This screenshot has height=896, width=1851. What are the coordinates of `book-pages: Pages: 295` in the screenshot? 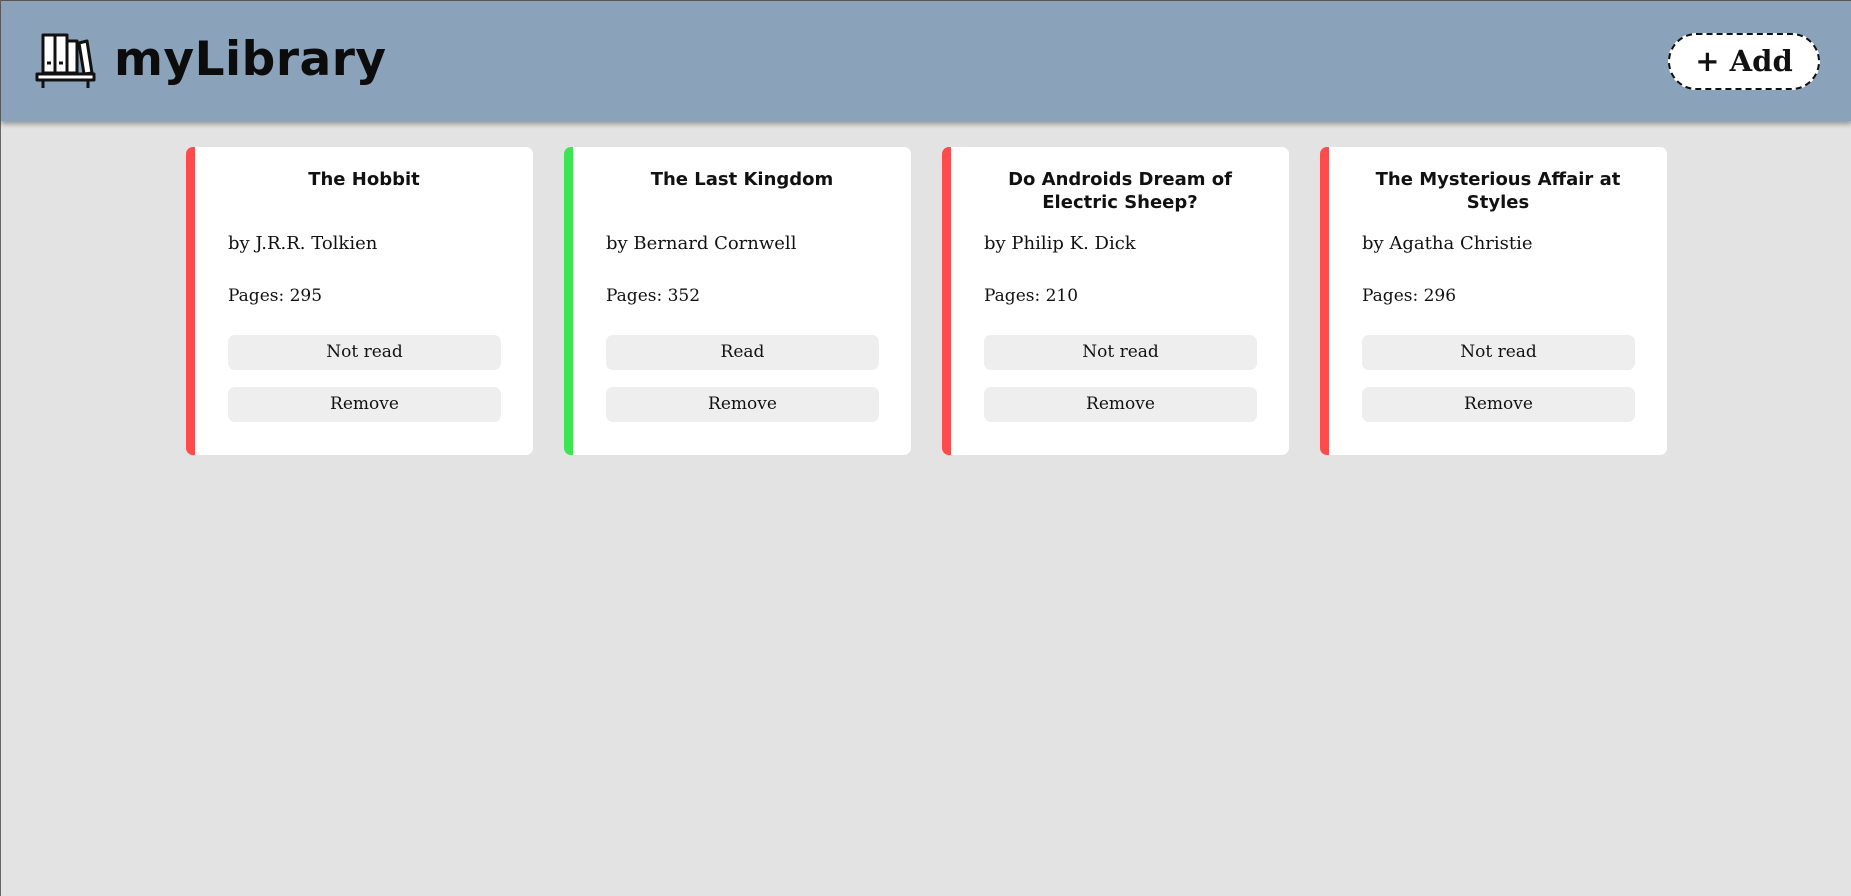 It's located at (275, 296).